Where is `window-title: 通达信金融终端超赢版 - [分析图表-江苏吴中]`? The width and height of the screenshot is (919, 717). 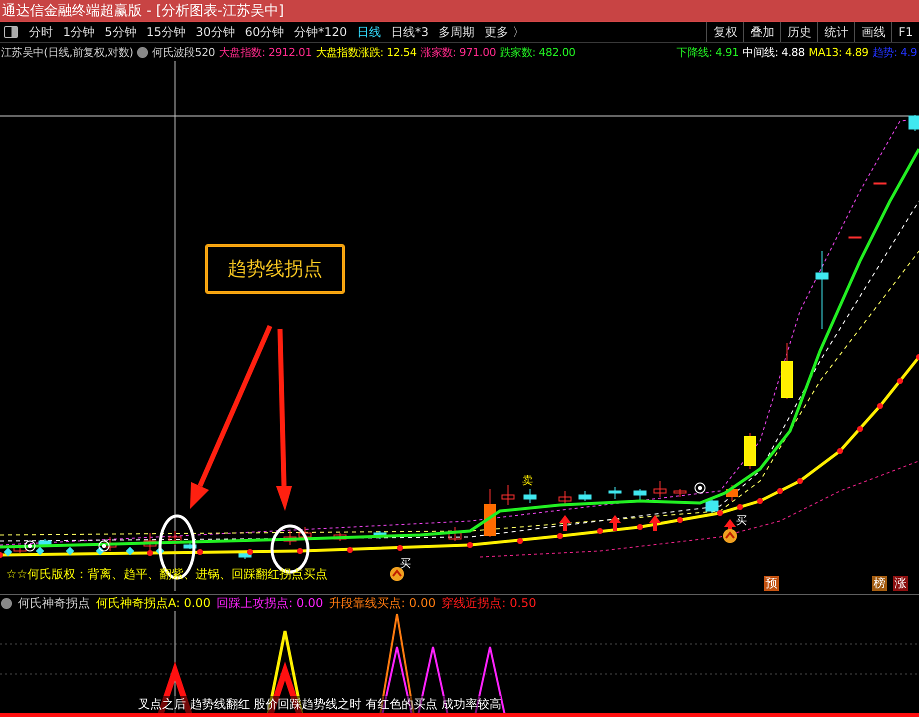 window-title: 通达信金融终端超赢版 - [分析图表-江苏吴中] is located at coordinates (459, 11).